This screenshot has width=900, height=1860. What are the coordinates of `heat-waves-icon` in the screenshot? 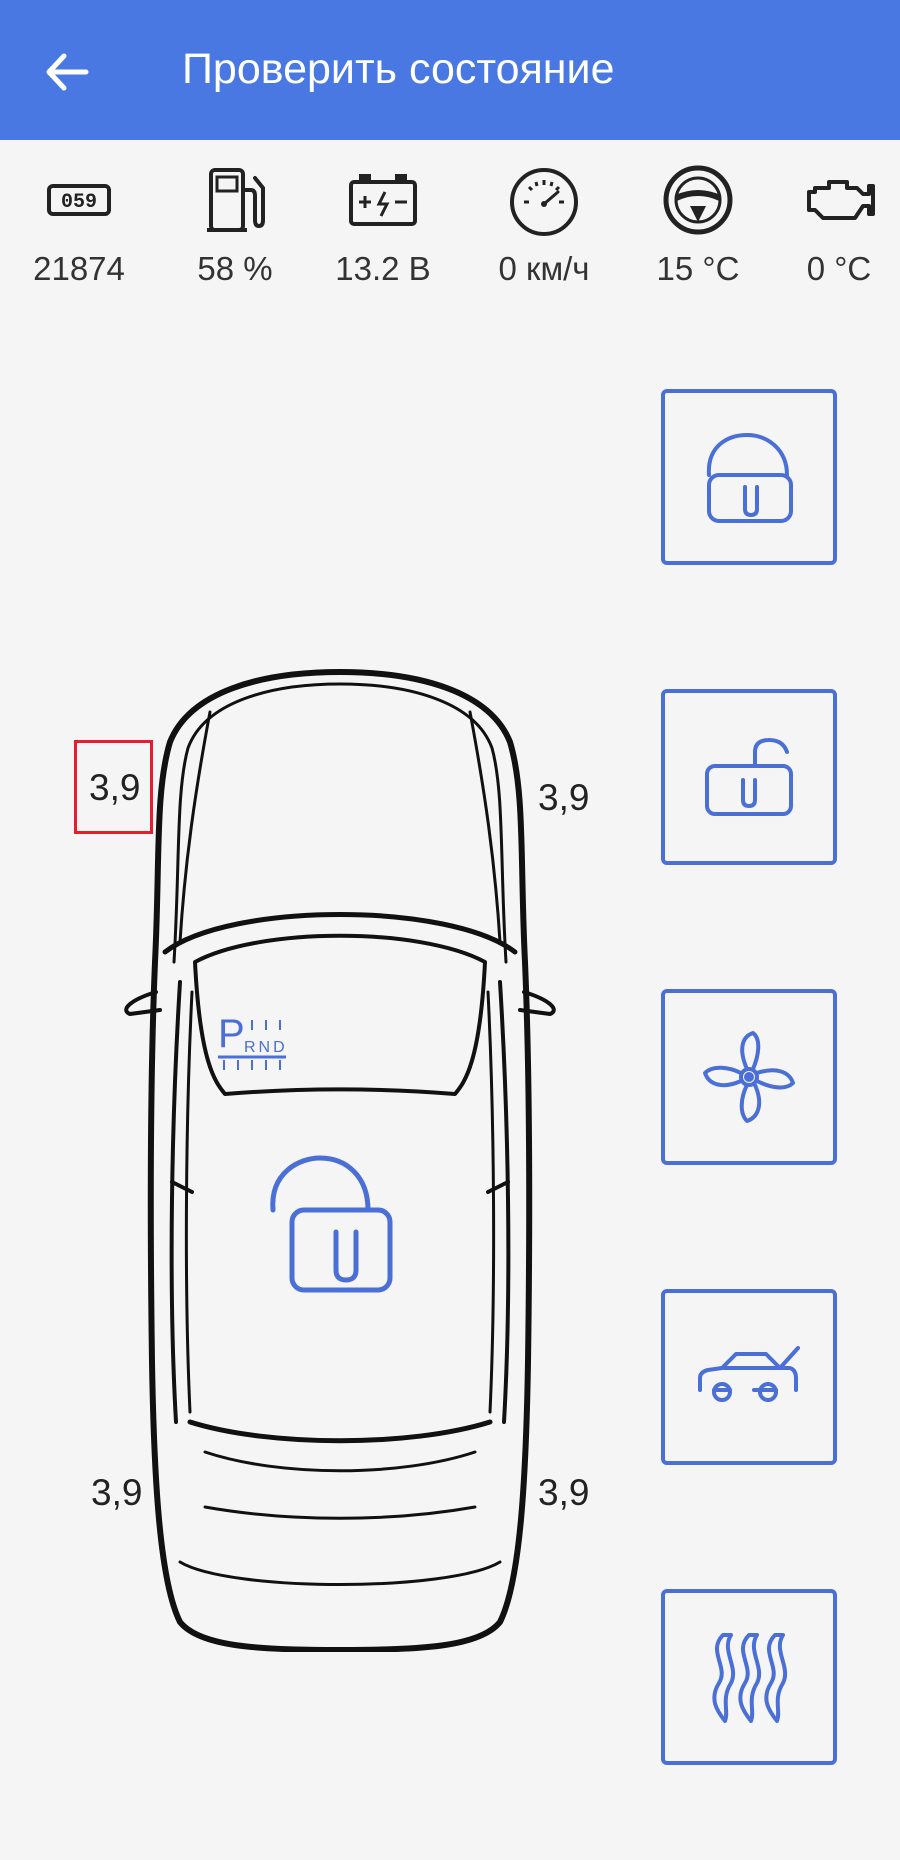 It's located at (749, 1678).